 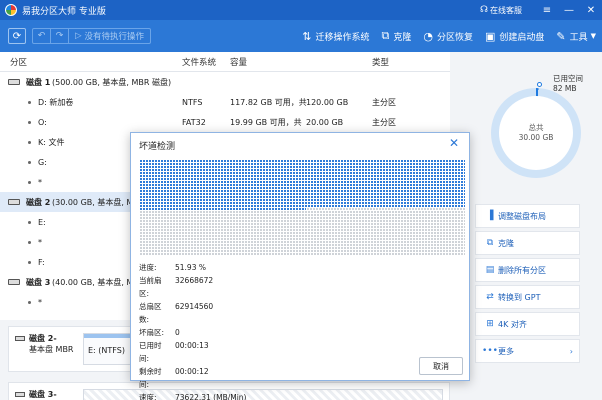 What do you see at coordinates (211, 396) in the screenshot?
I see `stat-value: 73622.31 (MB/Min)` at bounding box center [211, 396].